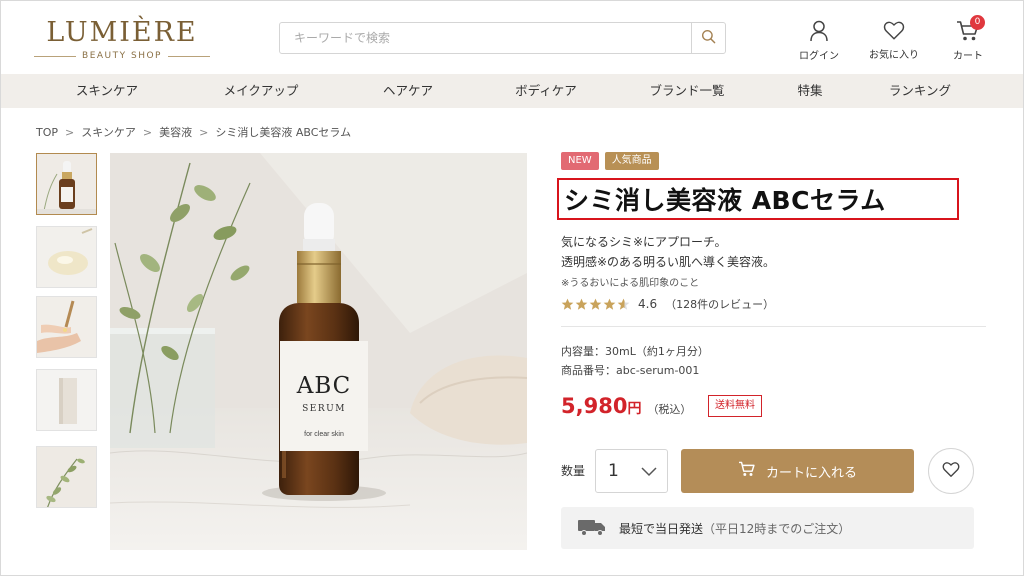 The width and height of the screenshot is (1024, 576). I want to click on favorites-label: お気に入り, so click(894, 55).